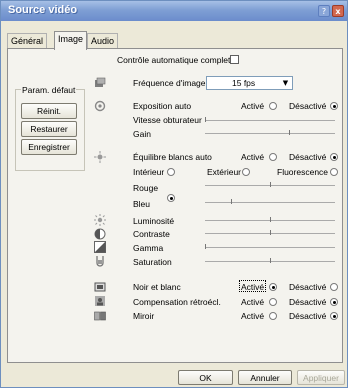 Image resolution: width=348 pixels, height=388 pixels. Describe the element at coordinates (172, 157) in the screenshot. I see `white-balance-label: Équilibre blancs auto` at that location.